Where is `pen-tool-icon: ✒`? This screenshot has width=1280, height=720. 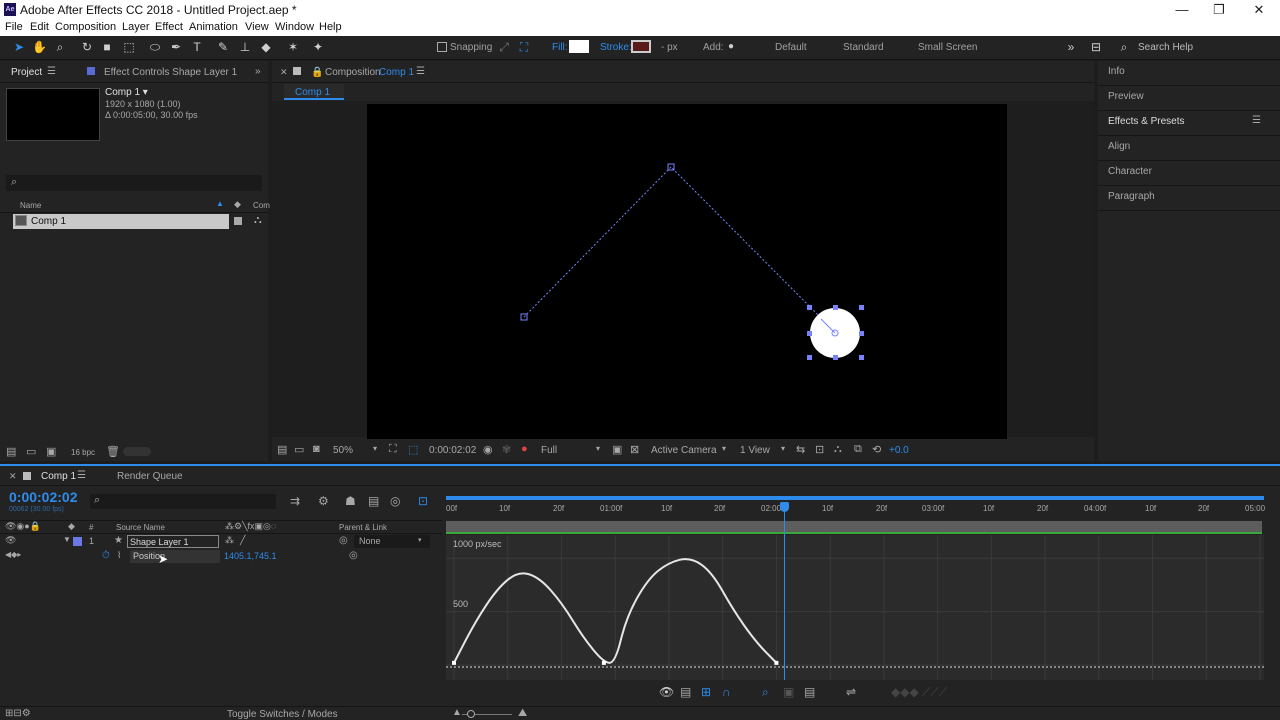
pen-tool-icon: ✒ is located at coordinates (176, 47).